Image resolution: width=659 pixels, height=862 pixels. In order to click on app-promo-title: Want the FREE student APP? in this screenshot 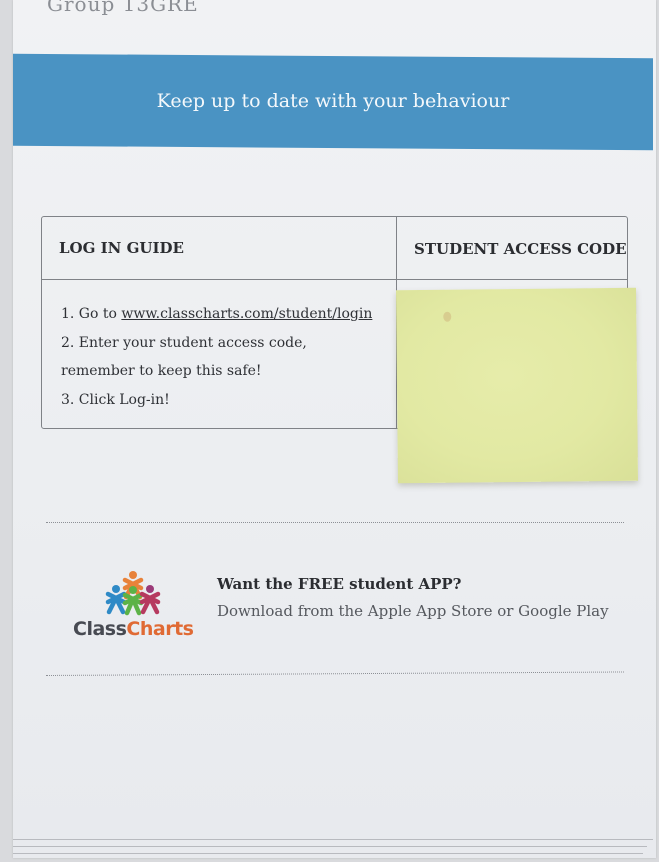, I will do `click(339, 584)`.